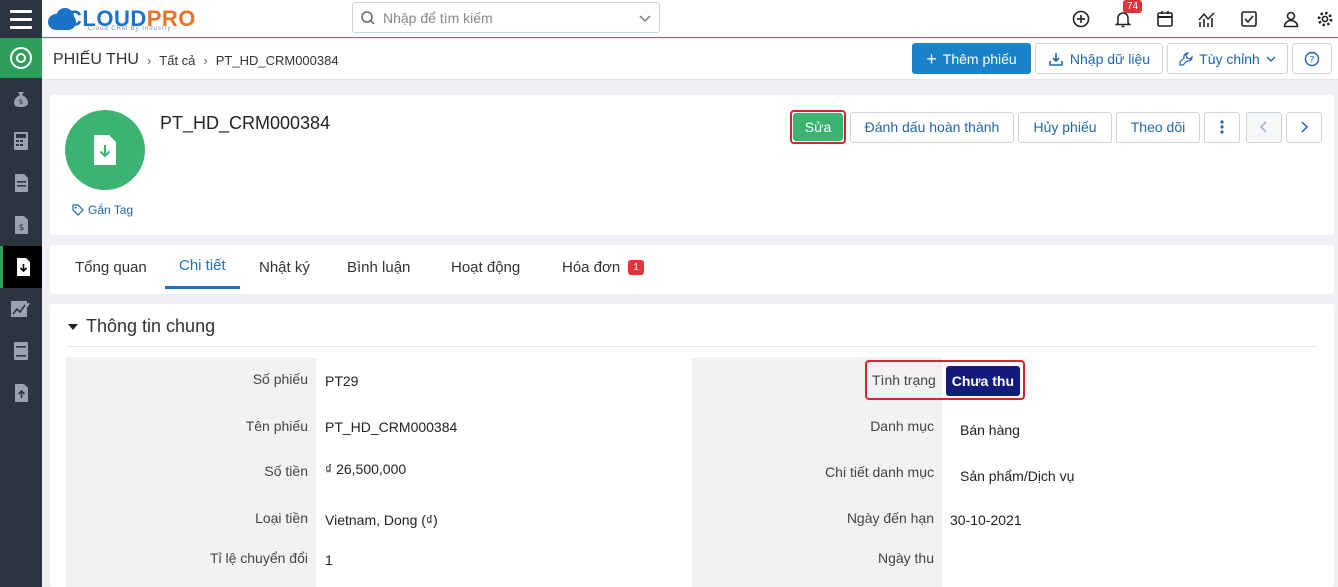 The width and height of the screenshot is (1338, 587). I want to click on chevron-left-icon, so click(1263, 127).